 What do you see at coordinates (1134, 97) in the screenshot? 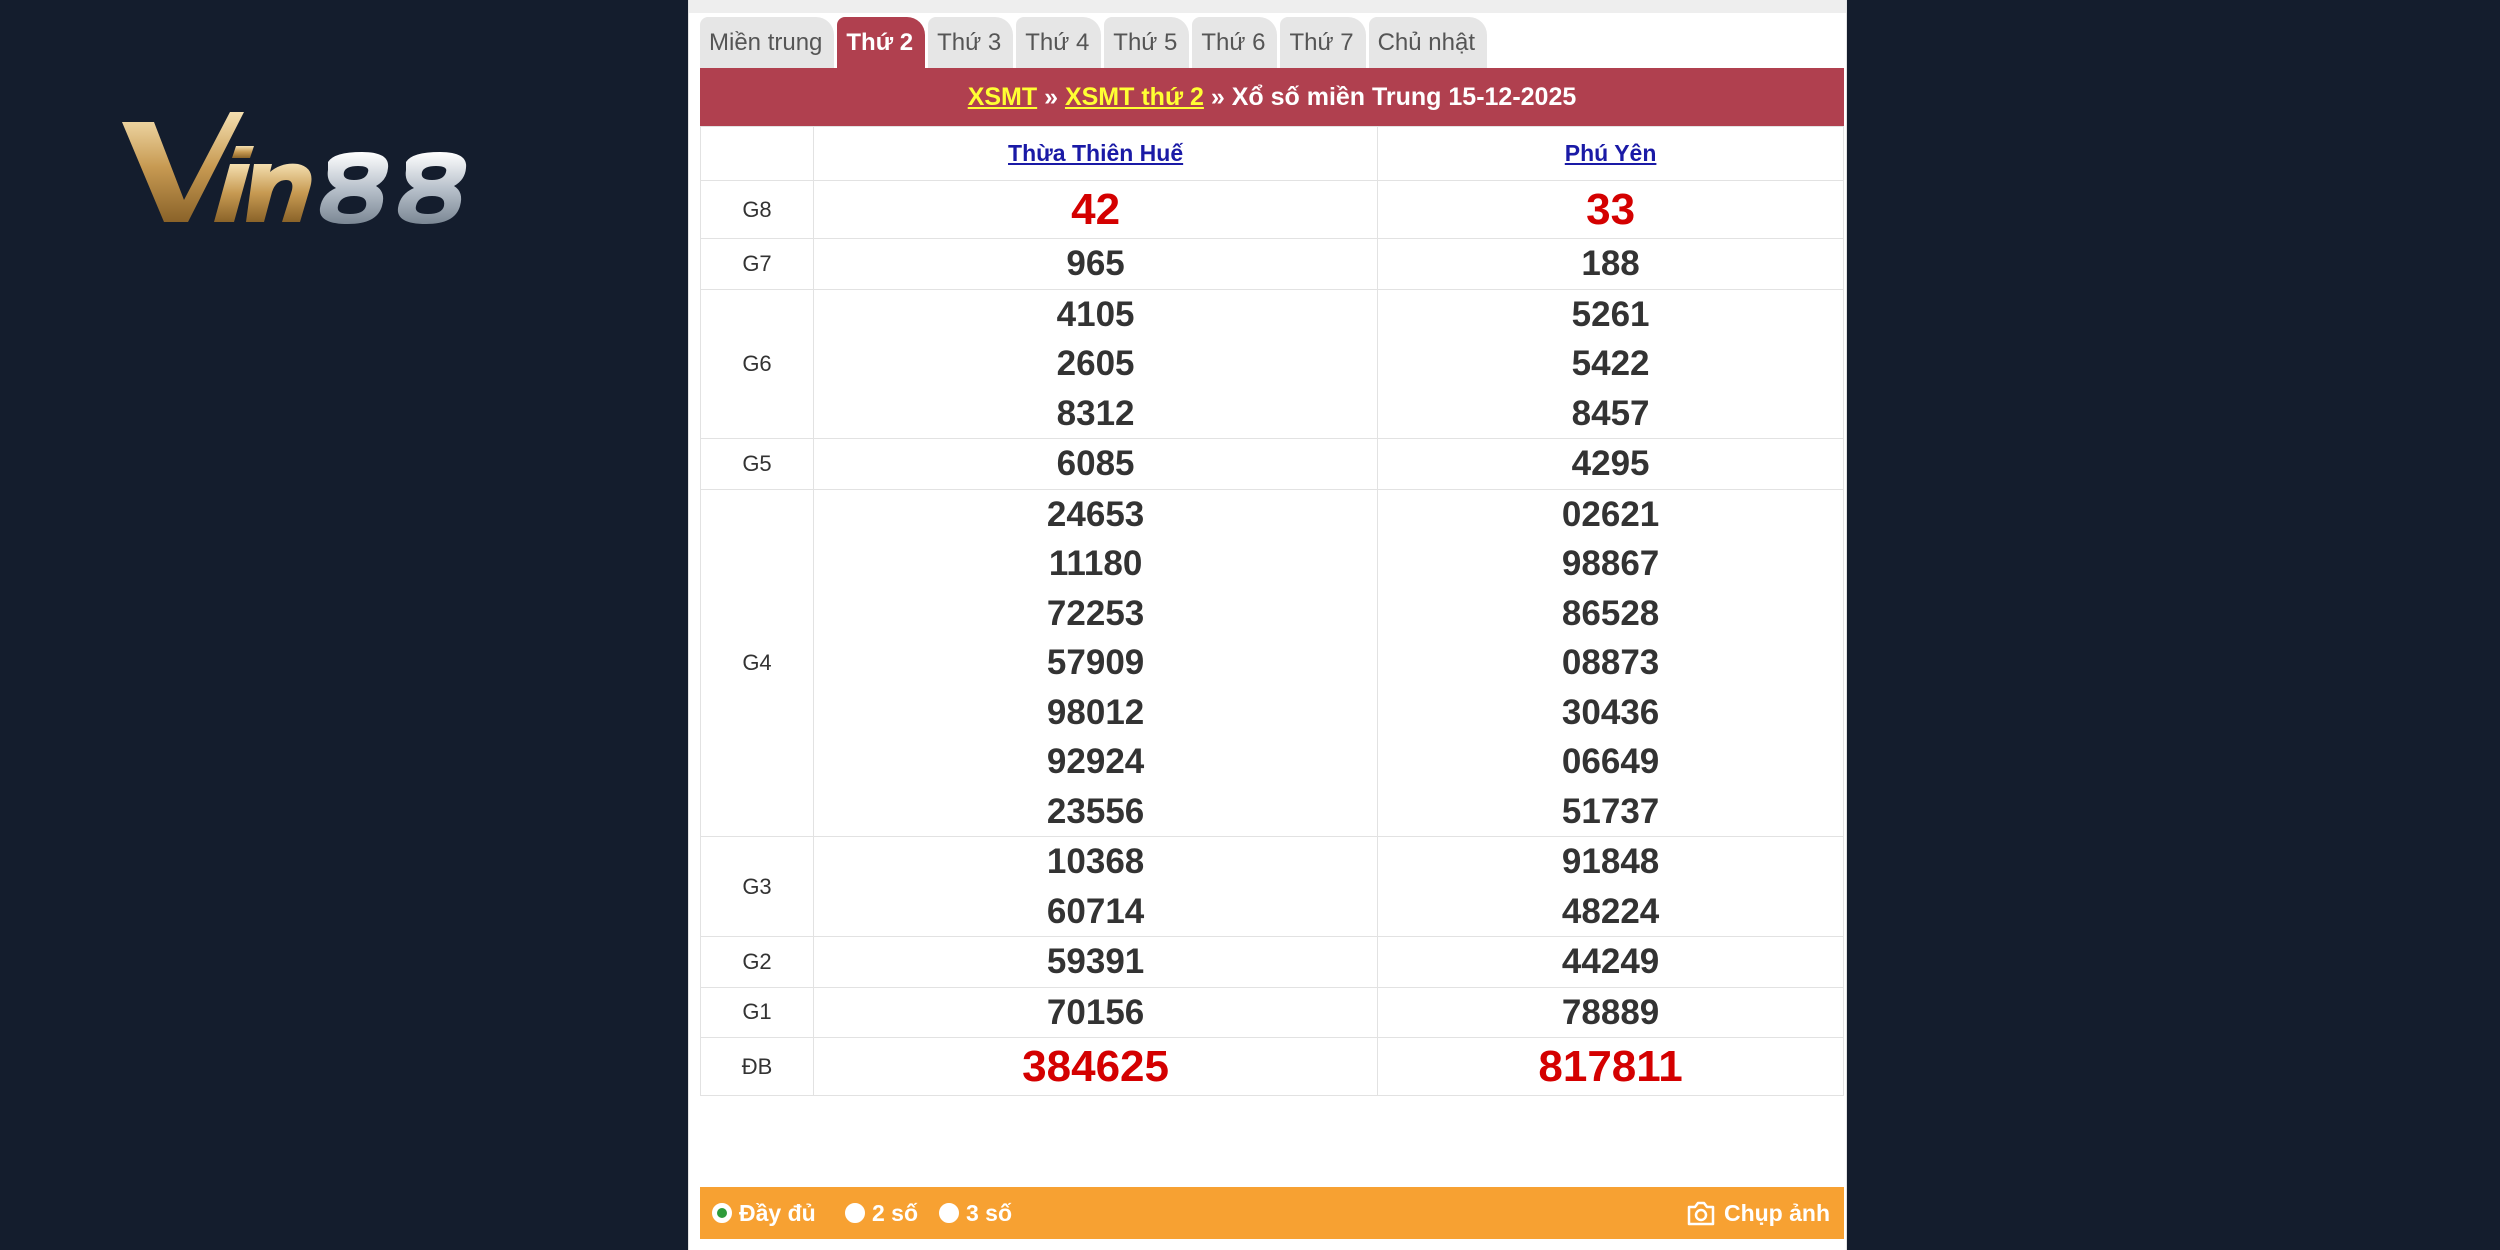
I see `breadcrumb-xsmt-thu2-link: XSMT thứ 2` at bounding box center [1134, 97].